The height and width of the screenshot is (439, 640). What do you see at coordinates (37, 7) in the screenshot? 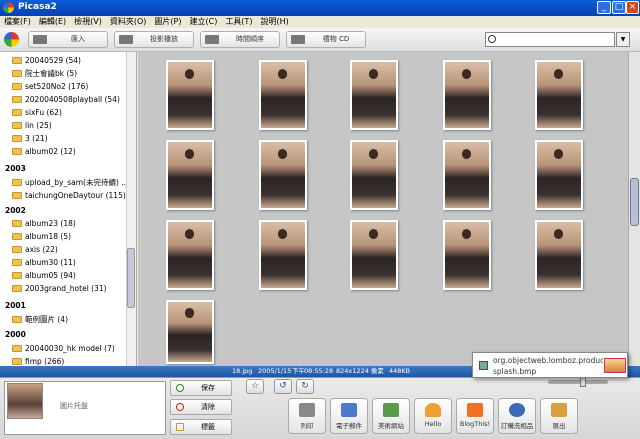
I see `window-title: Picasa2` at bounding box center [37, 7].